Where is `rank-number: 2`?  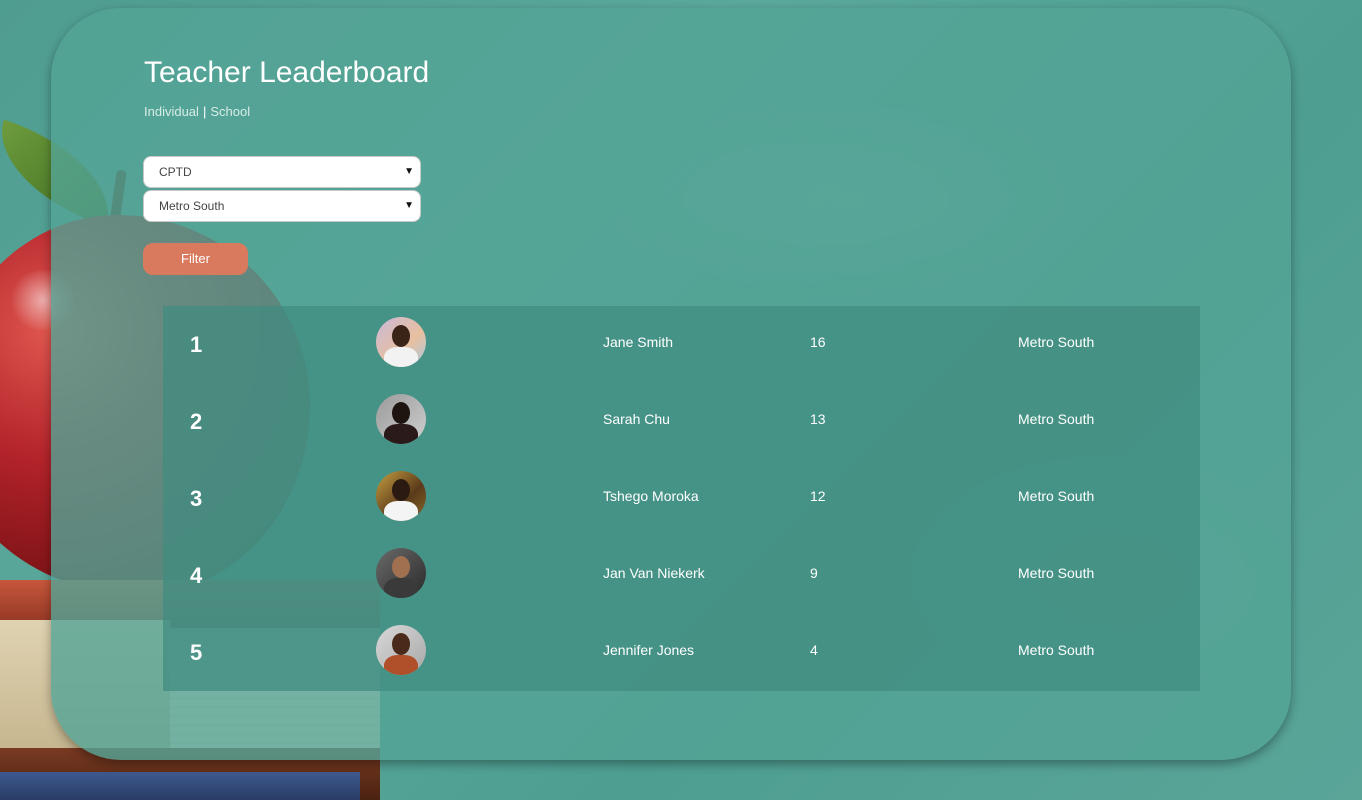 rank-number: 2 is located at coordinates (196, 421).